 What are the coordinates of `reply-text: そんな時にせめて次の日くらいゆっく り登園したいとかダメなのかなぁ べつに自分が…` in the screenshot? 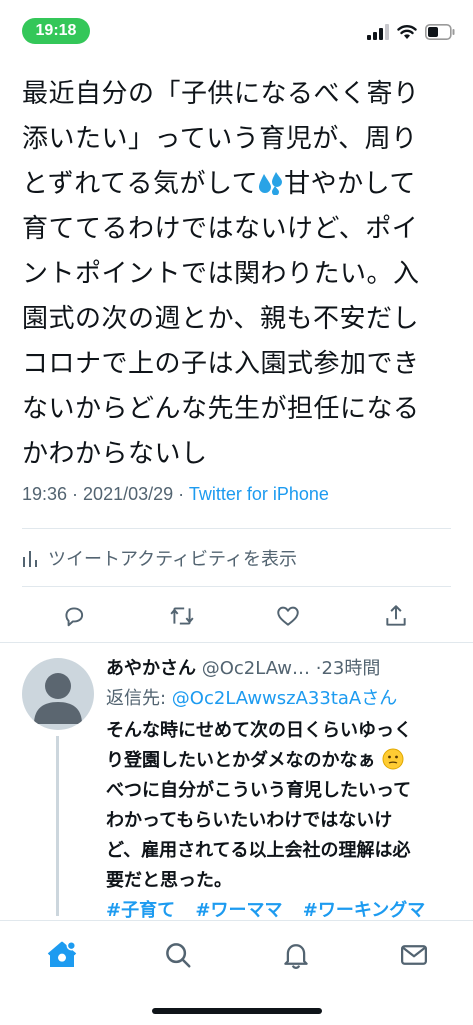 It's located at (281, 806).